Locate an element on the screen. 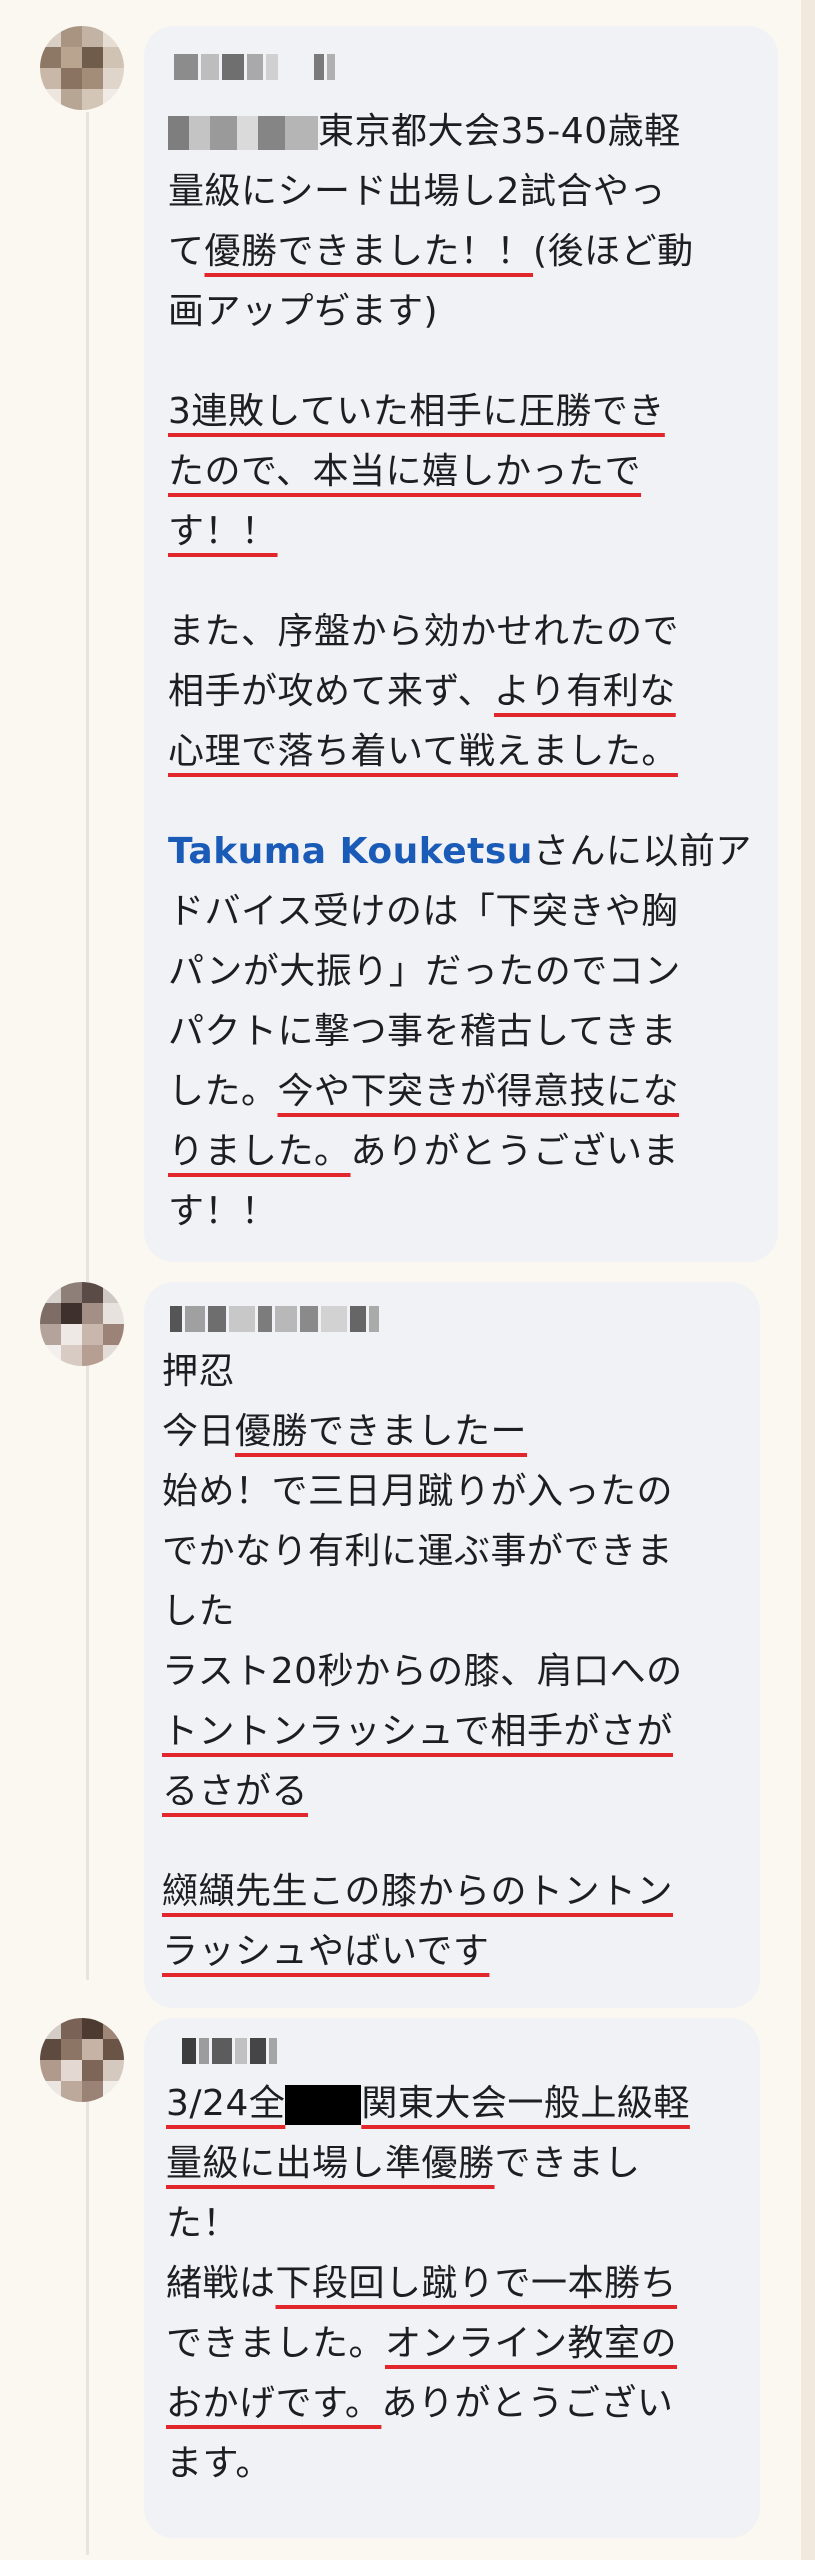 The width and height of the screenshot is (815, 2560). underlined-text: トントンラッシュで相手がさが is located at coordinates (418, 1731).